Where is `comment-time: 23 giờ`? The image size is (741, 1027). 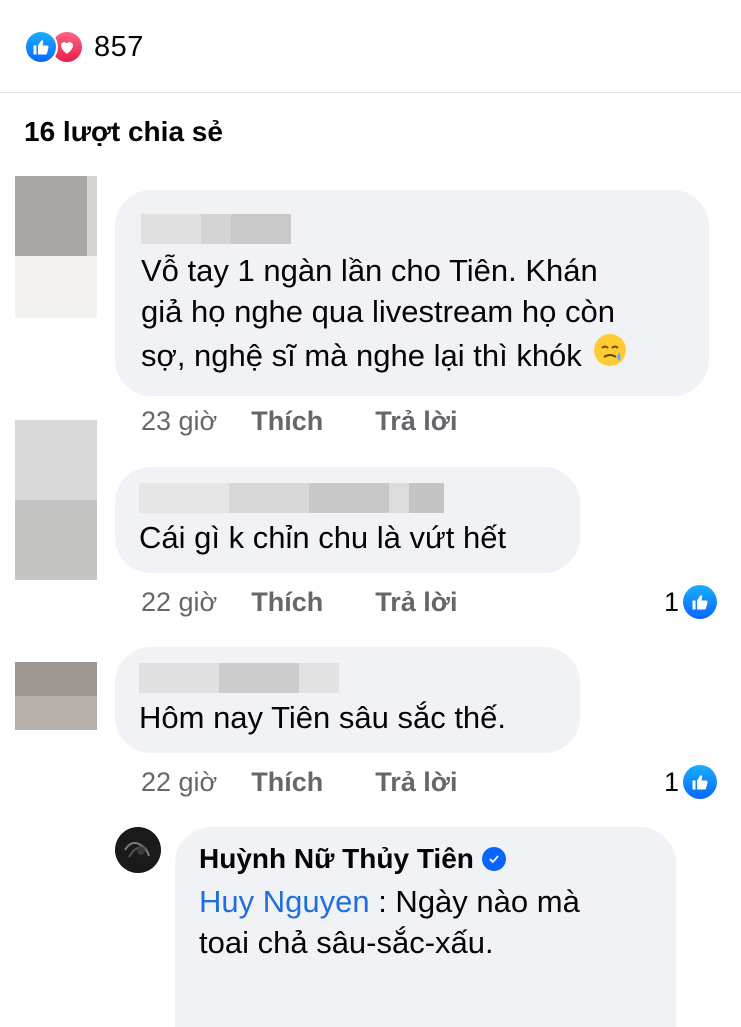 comment-time: 23 giờ is located at coordinates (179, 421).